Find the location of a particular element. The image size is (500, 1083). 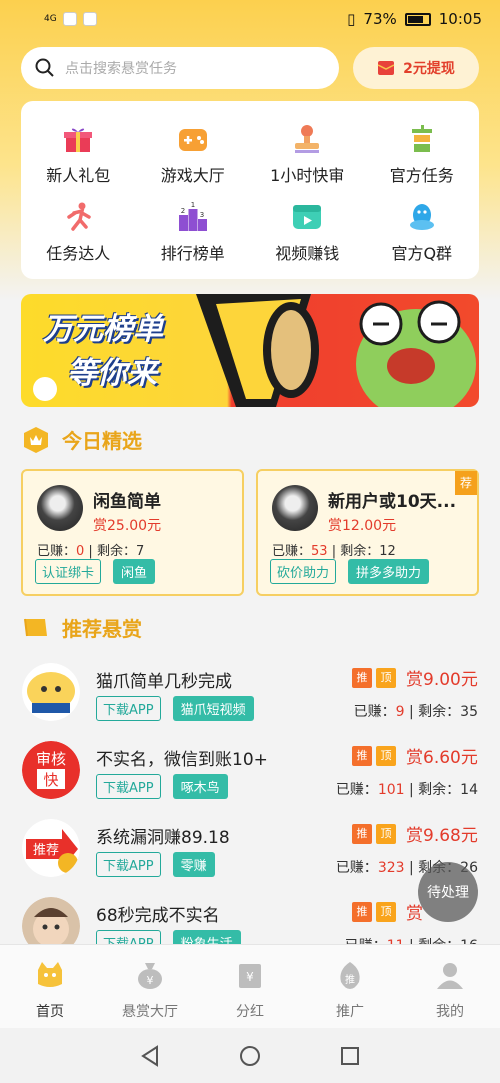

vibrate-icon: ▯ is located at coordinates (351, 19).